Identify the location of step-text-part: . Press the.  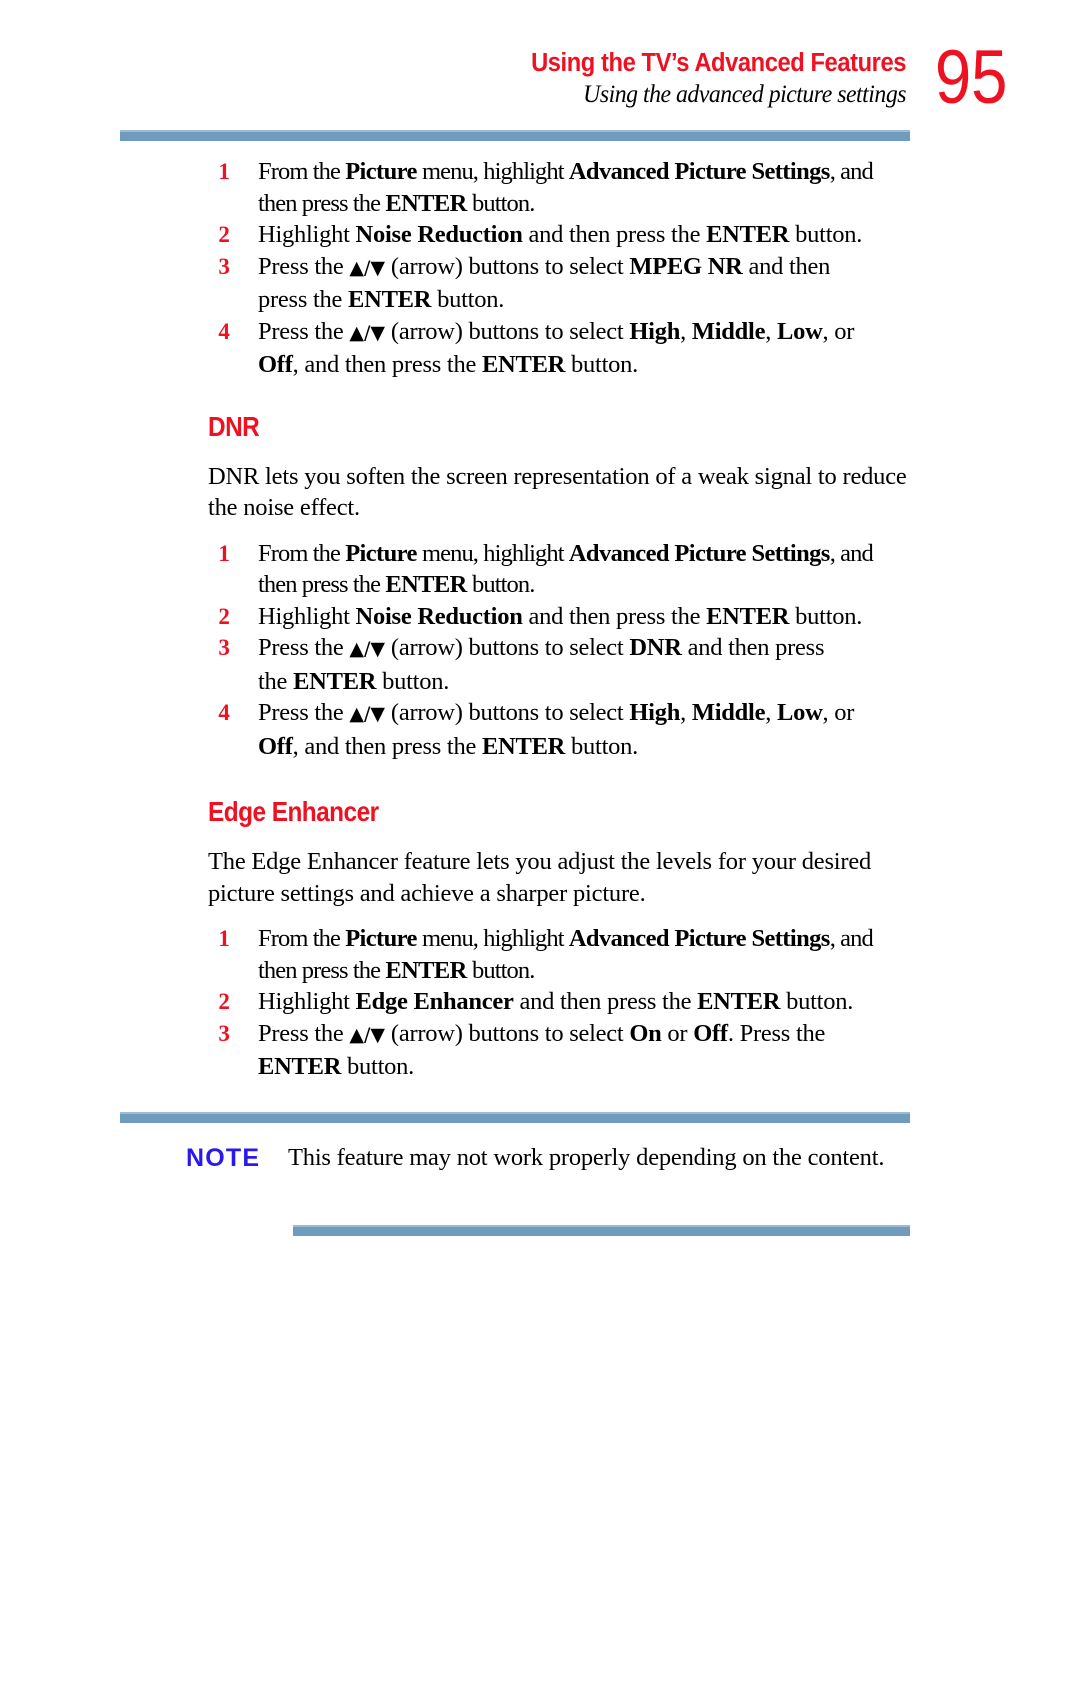
(776, 1033).